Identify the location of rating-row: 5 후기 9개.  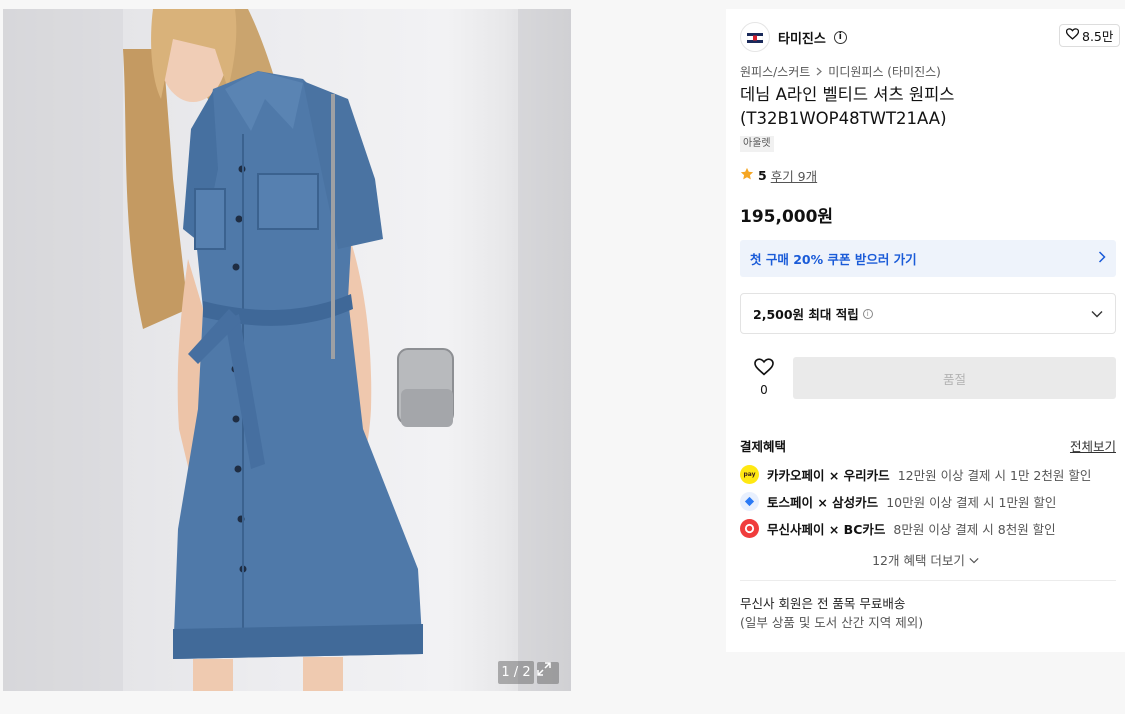
(778, 175).